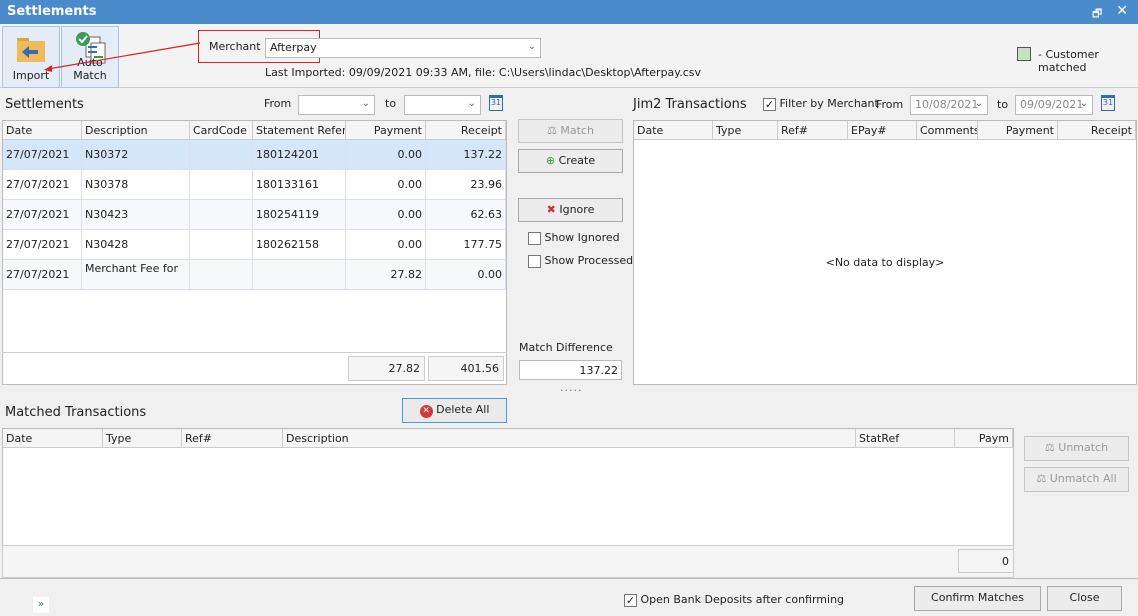  I want to click on total-receipt: 401.56, so click(466, 368).